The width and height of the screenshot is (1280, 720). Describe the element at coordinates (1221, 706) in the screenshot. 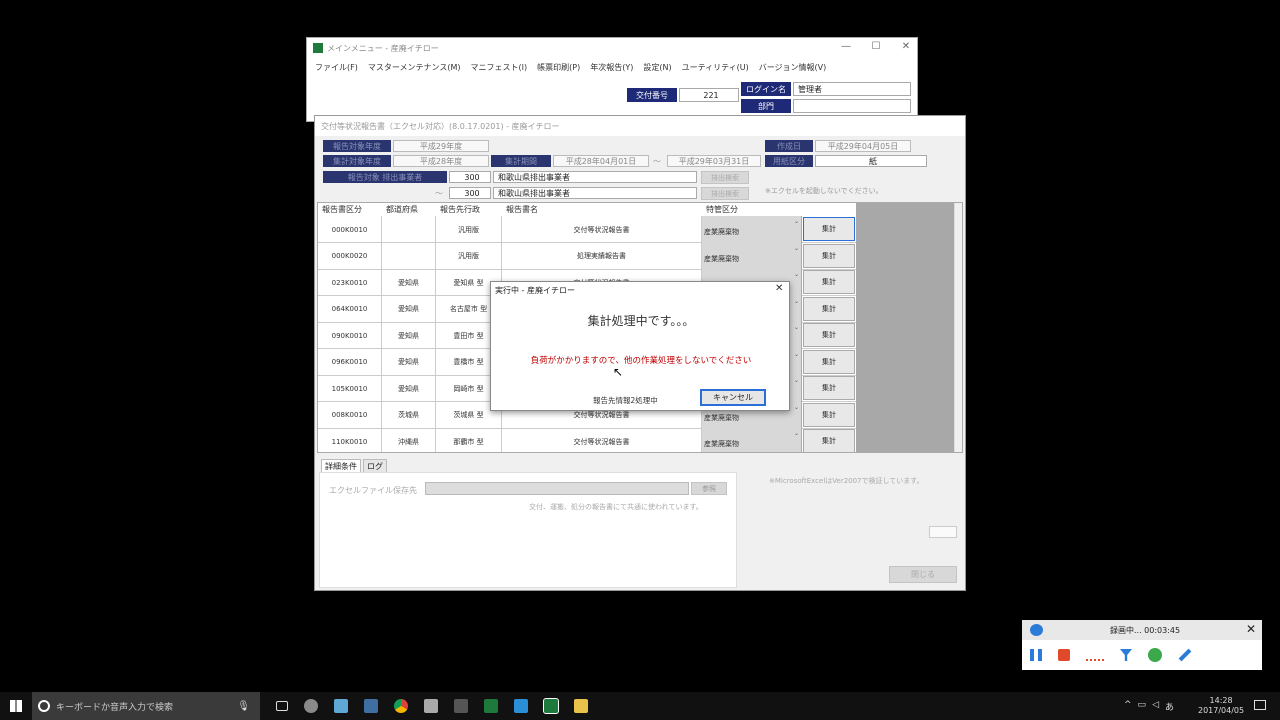

I see `clock: 14:28 2017/04/05` at that location.